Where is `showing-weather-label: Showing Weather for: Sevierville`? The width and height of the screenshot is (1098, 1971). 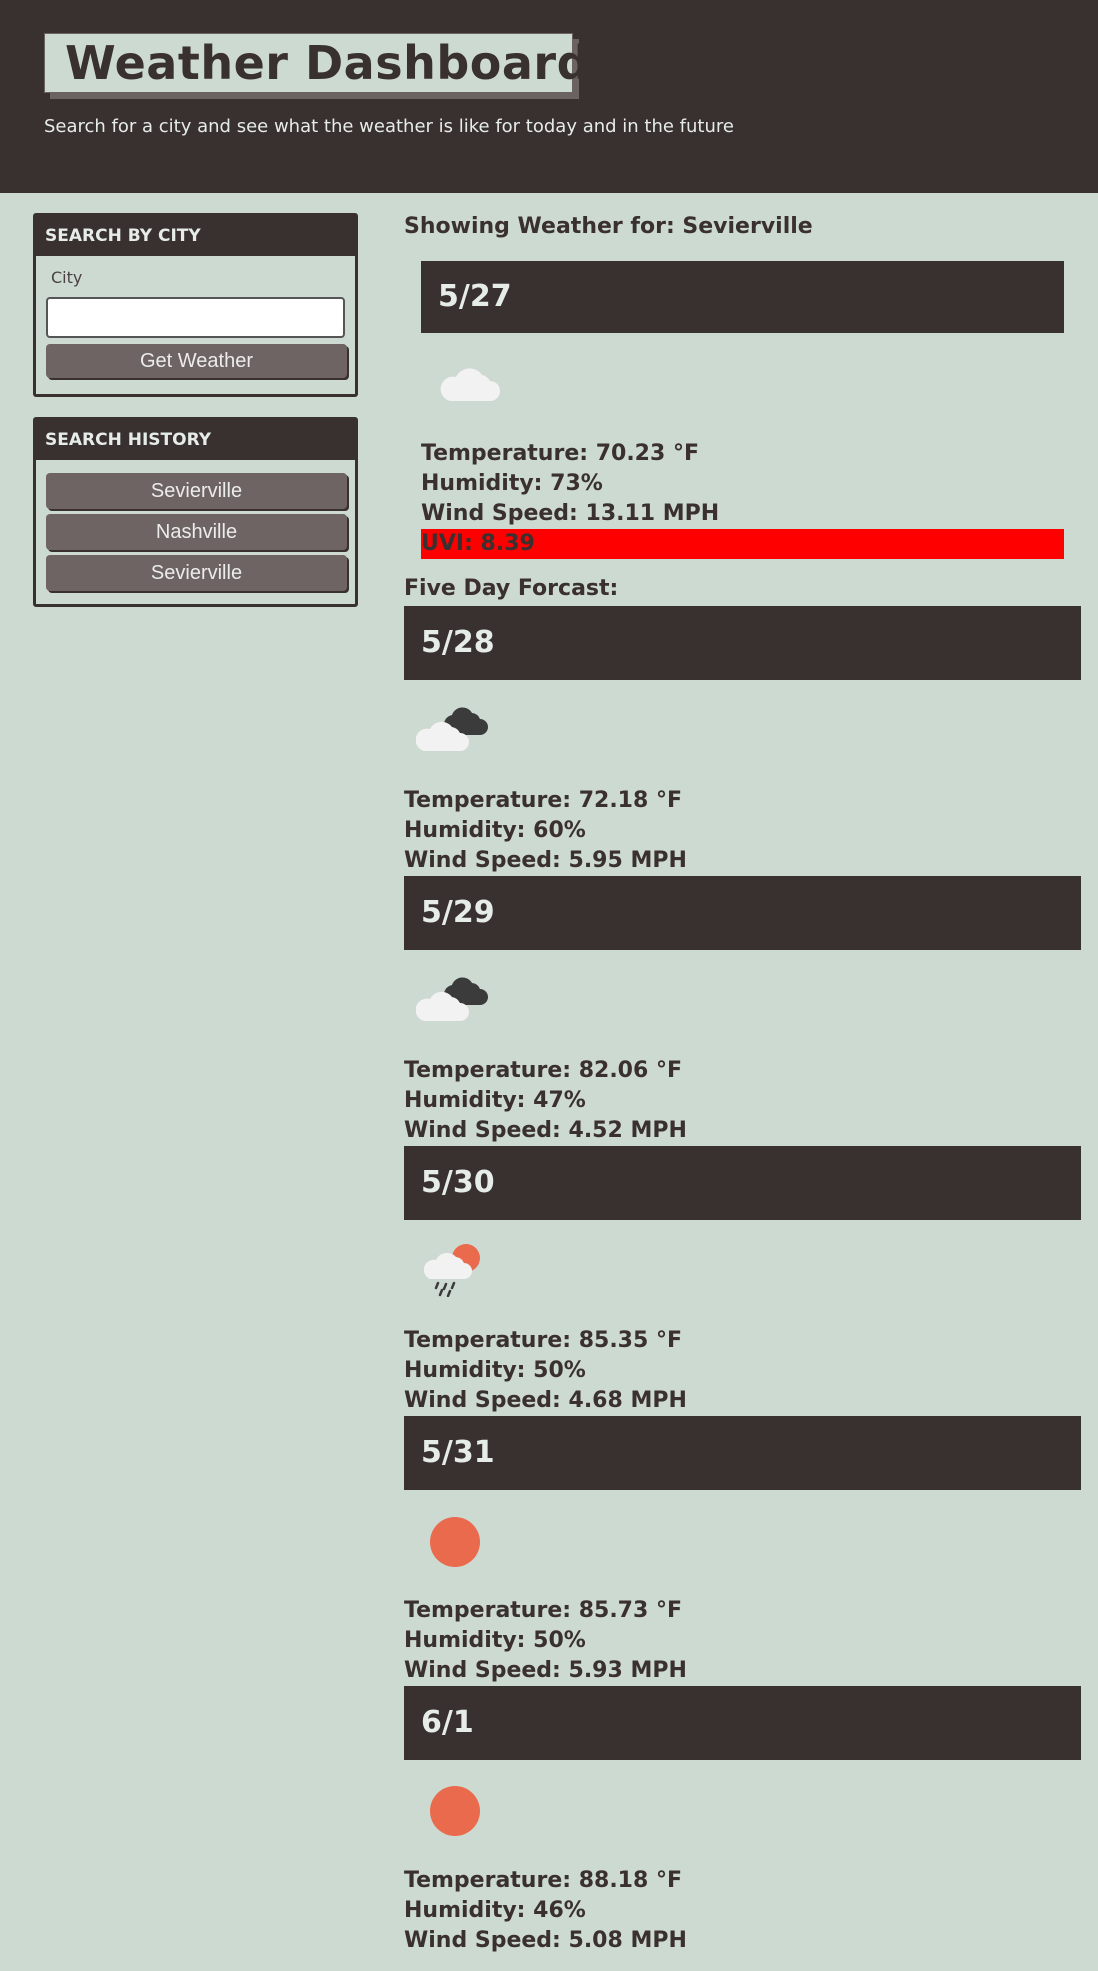
showing-weather-label: Showing Weather for: Sevierville is located at coordinates (608, 226).